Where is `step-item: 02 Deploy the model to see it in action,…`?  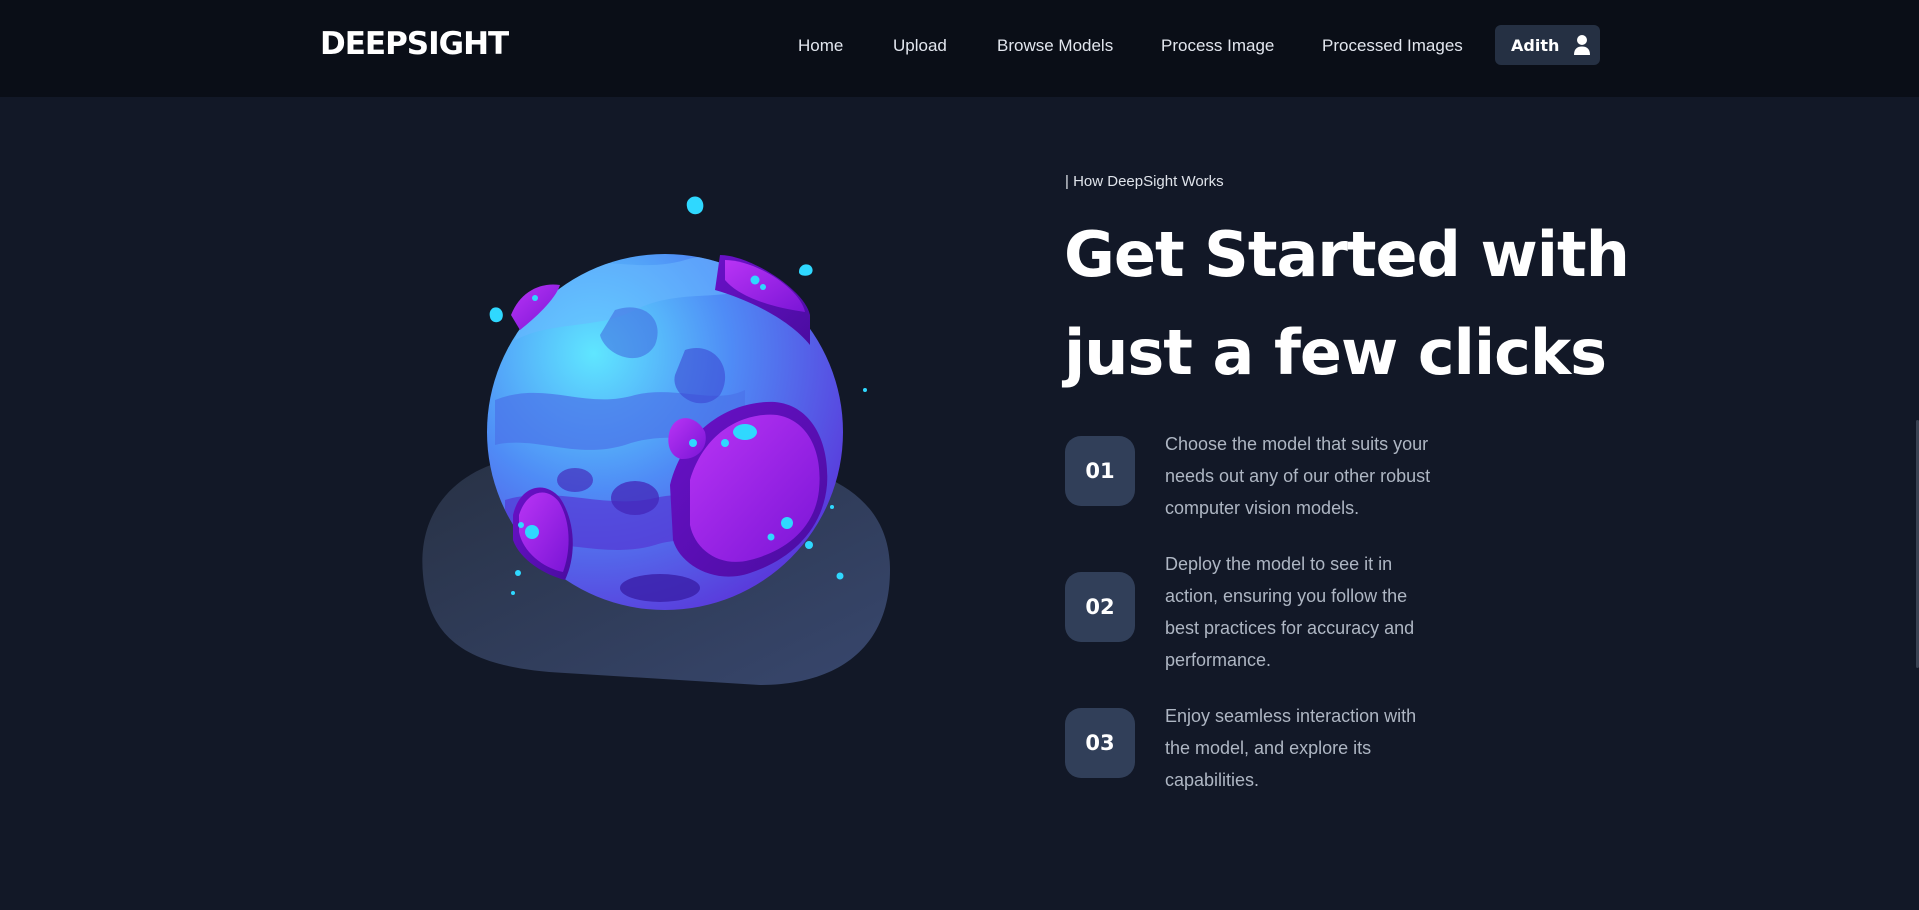 step-item: 02 Deploy the model to see it in action,… is located at coordinates (1255, 631).